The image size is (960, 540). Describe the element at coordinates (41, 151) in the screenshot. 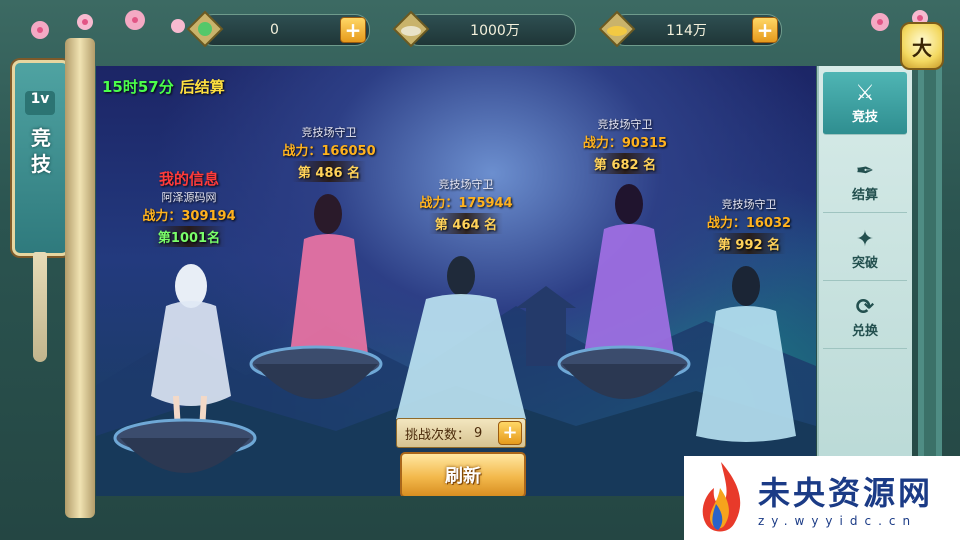

I see `scroll-title: 竞 技` at that location.